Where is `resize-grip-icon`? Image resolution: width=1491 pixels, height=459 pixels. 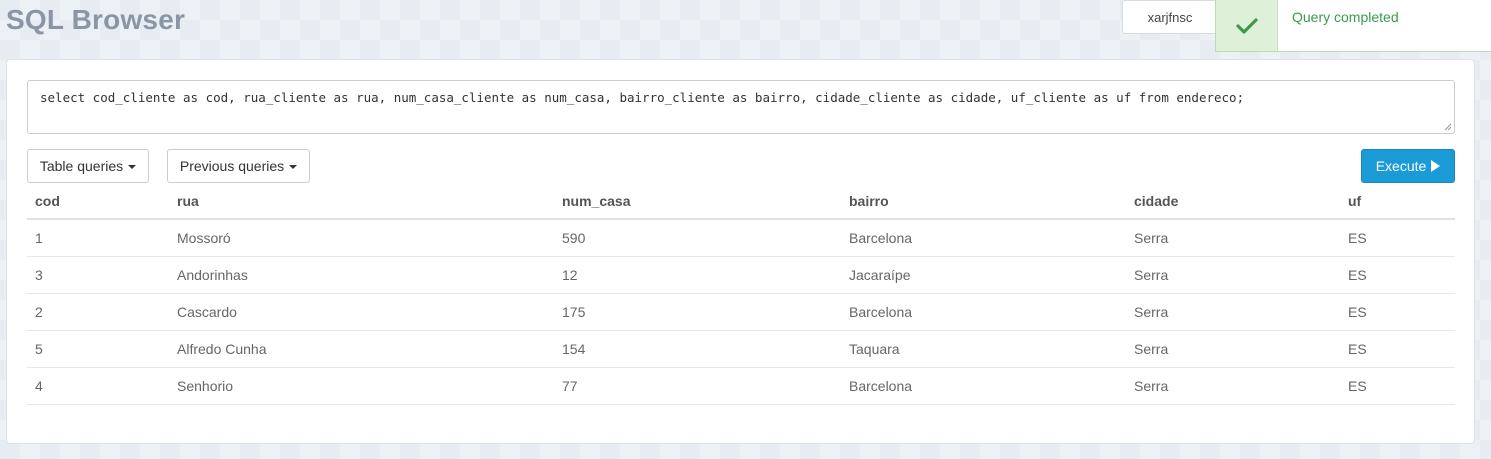 resize-grip-icon is located at coordinates (1448, 127).